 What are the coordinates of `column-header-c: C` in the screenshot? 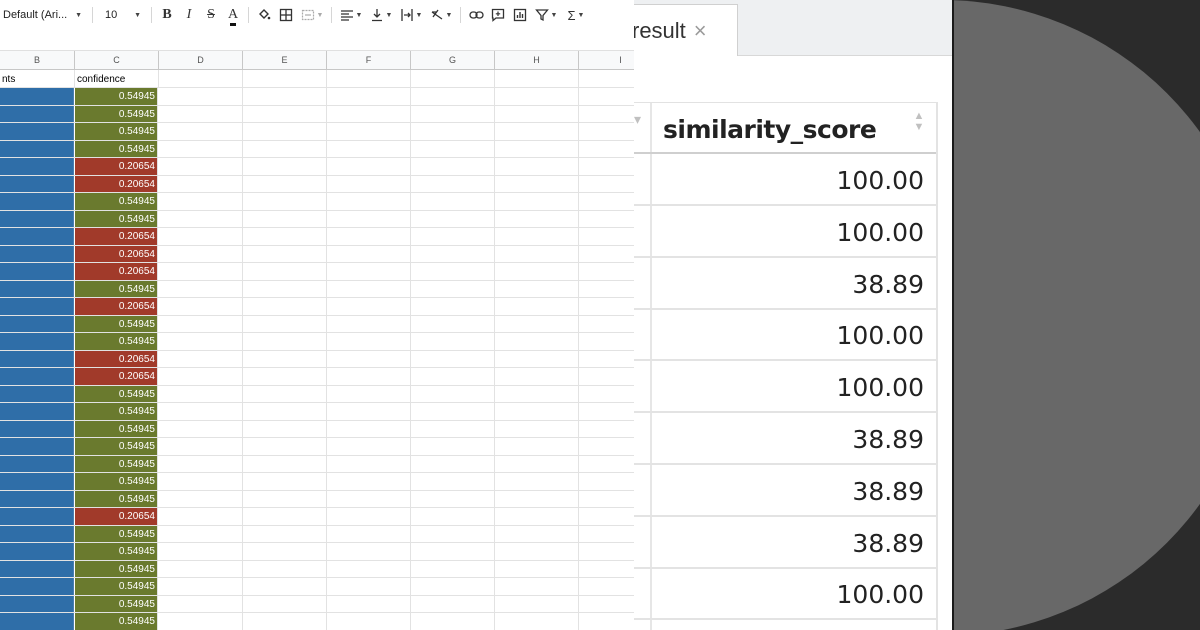 It's located at (117, 60).